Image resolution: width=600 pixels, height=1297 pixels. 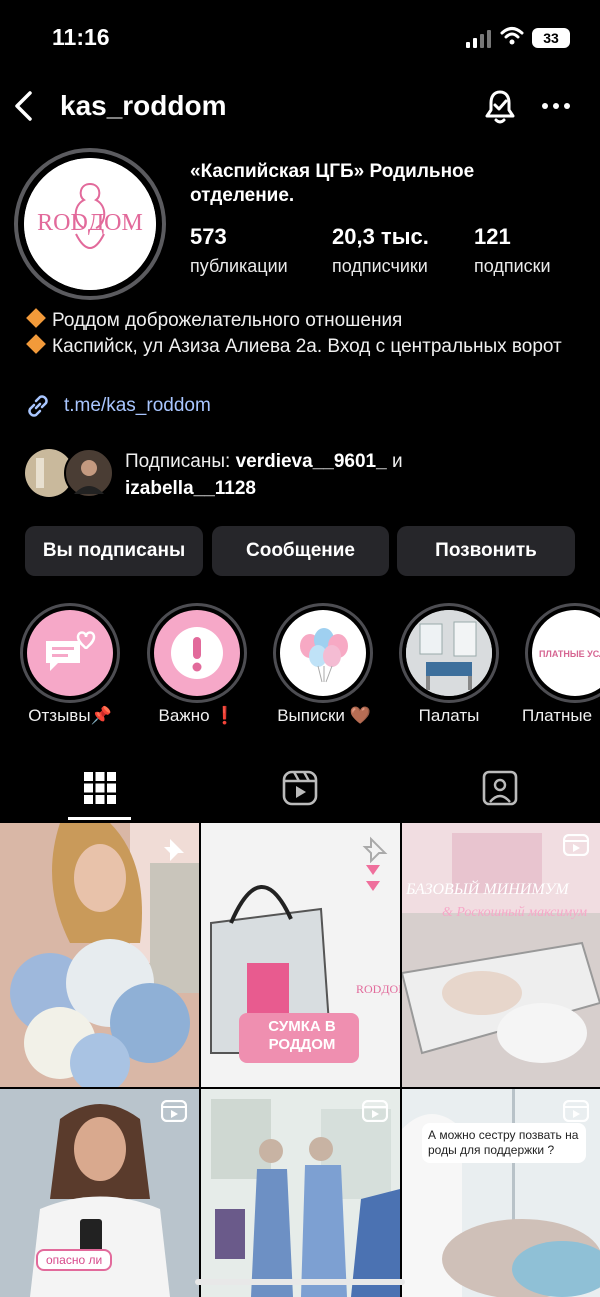 I want to click on profile-avatar: RODДОМ, so click(x=90, y=224).